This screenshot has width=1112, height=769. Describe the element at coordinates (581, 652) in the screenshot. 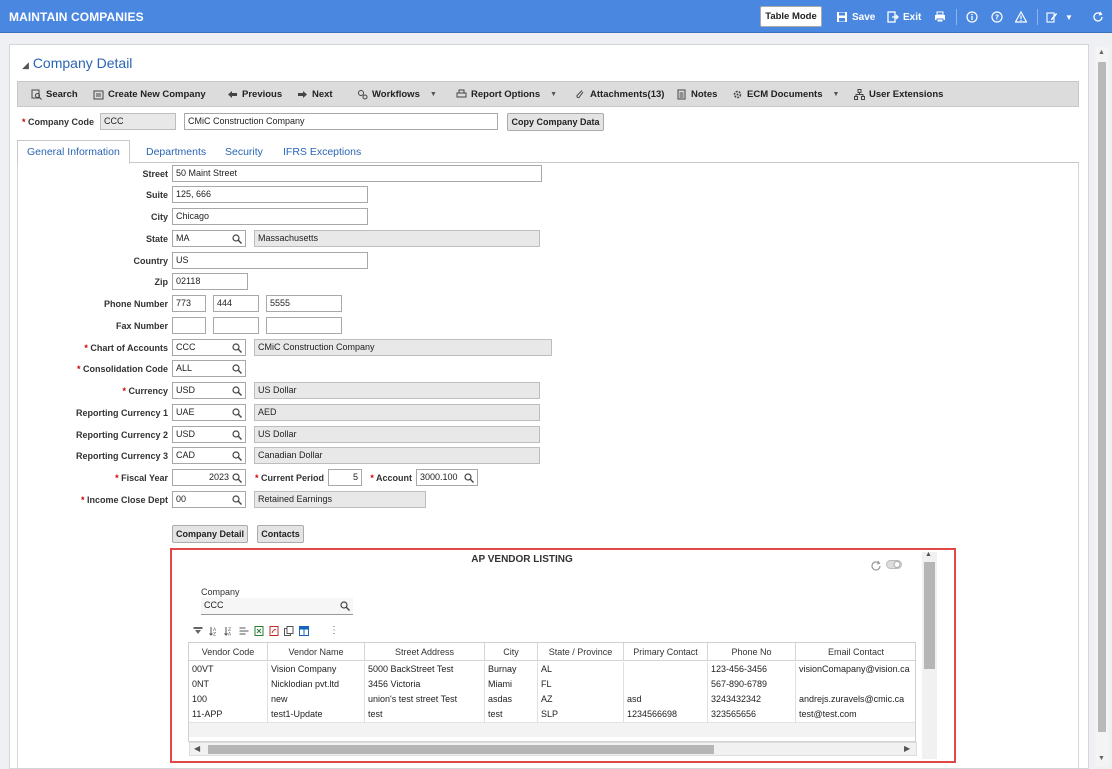

I see `col-state-province: State / Province` at that location.